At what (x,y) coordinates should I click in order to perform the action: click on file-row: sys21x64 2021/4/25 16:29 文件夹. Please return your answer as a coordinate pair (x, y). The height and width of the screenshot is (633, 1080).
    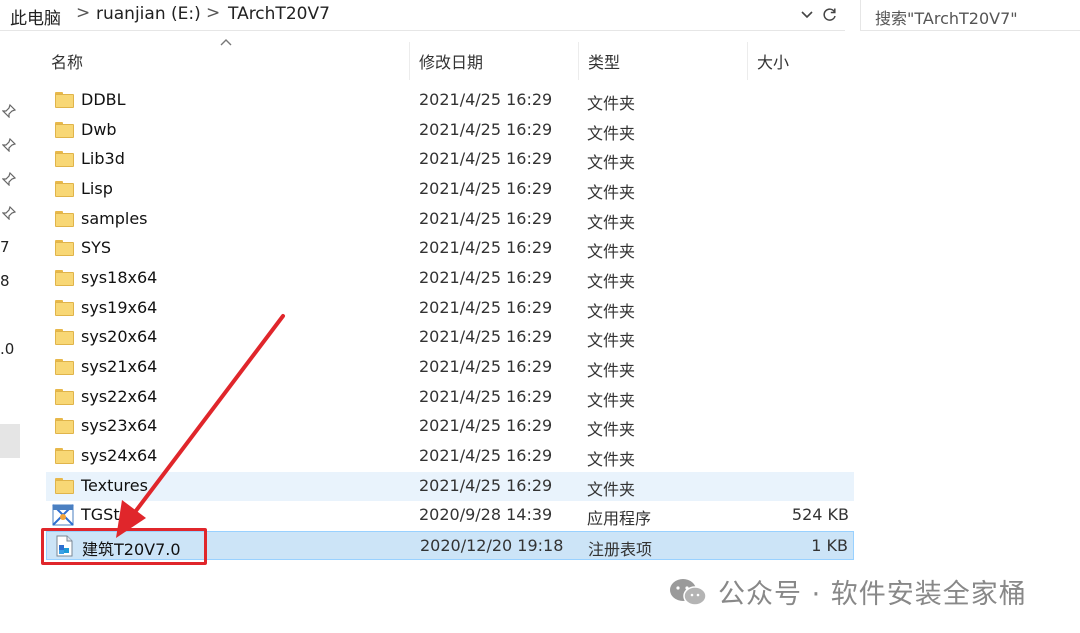
    Looking at the image, I should click on (450, 367).